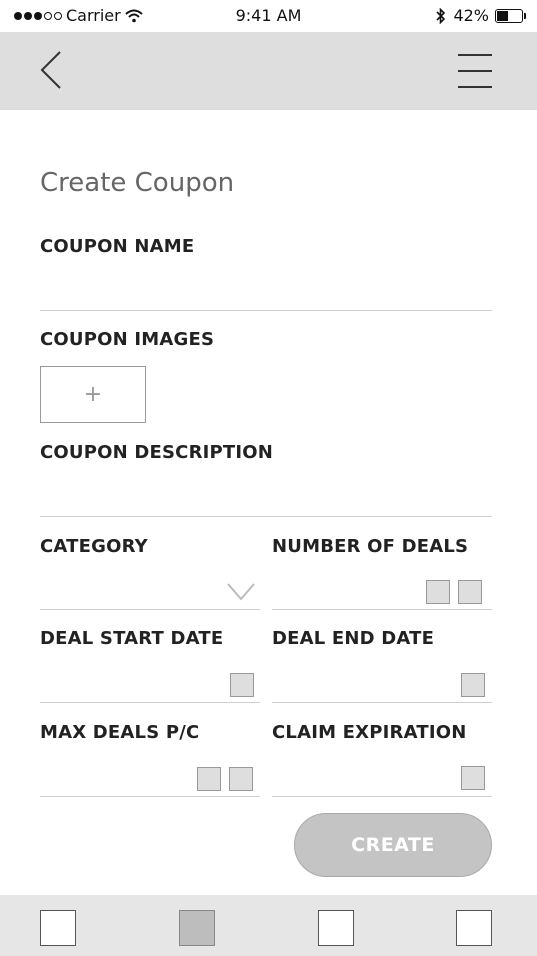 The image size is (537, 956). I want to click on number-of-deals-underline, so click(382, 609).